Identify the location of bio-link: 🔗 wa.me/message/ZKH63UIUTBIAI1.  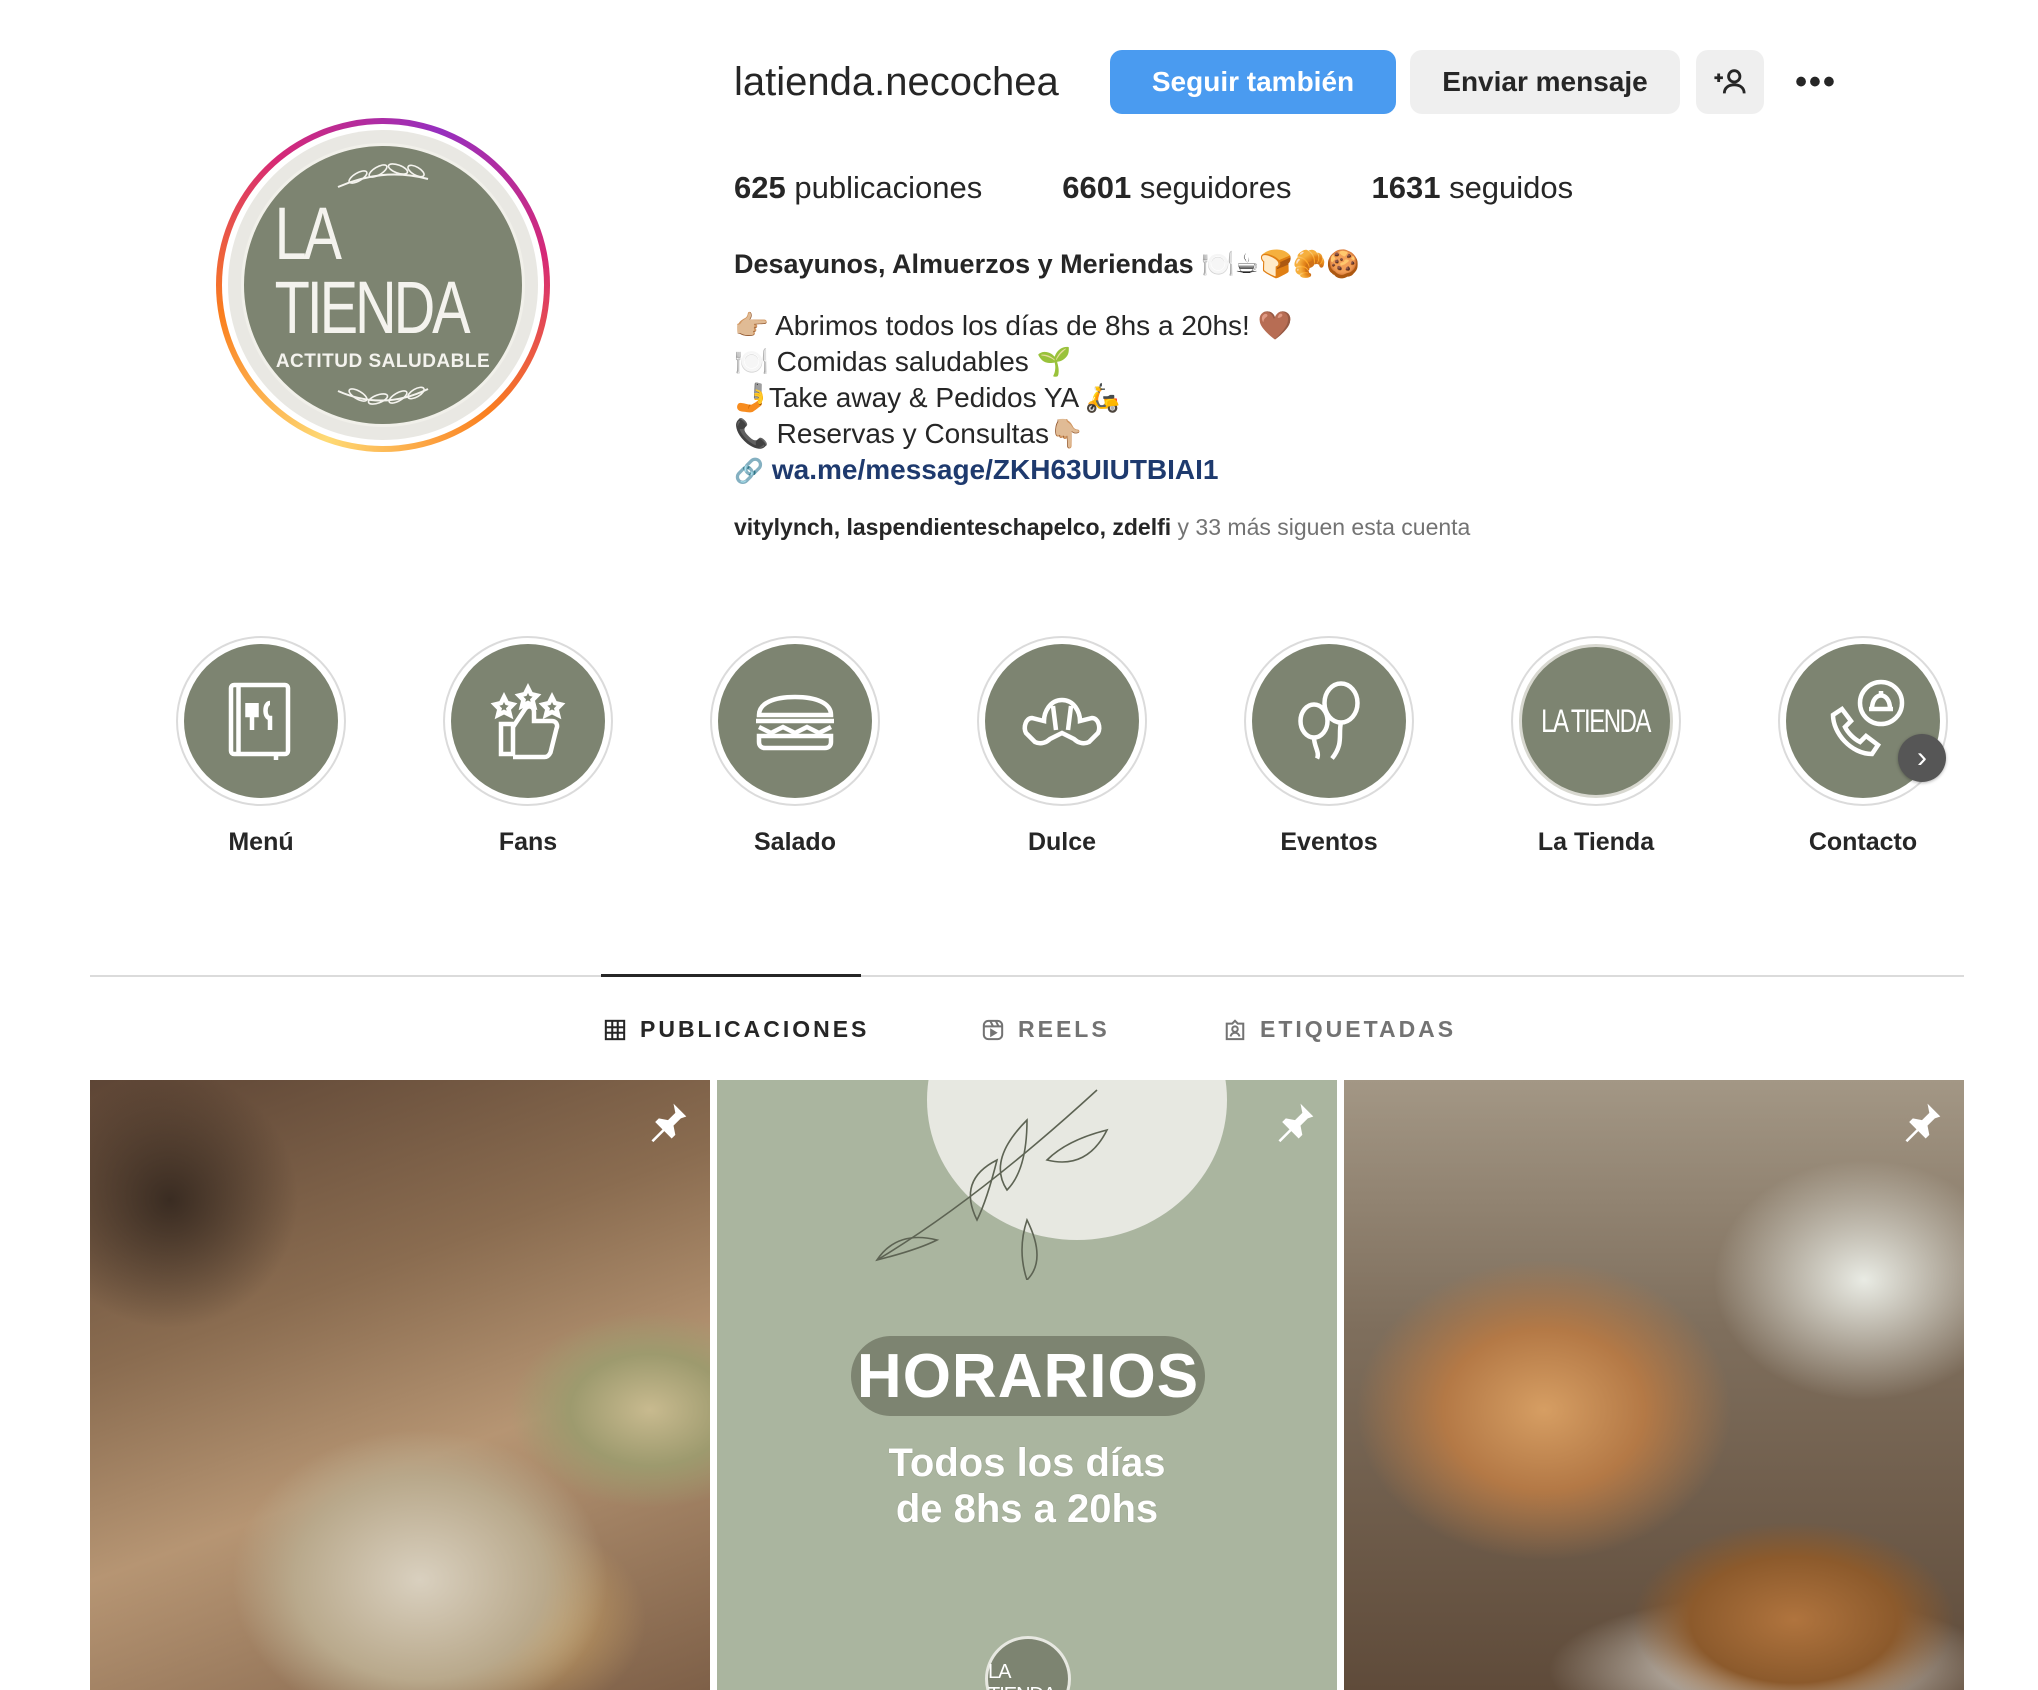
(1134, 471).